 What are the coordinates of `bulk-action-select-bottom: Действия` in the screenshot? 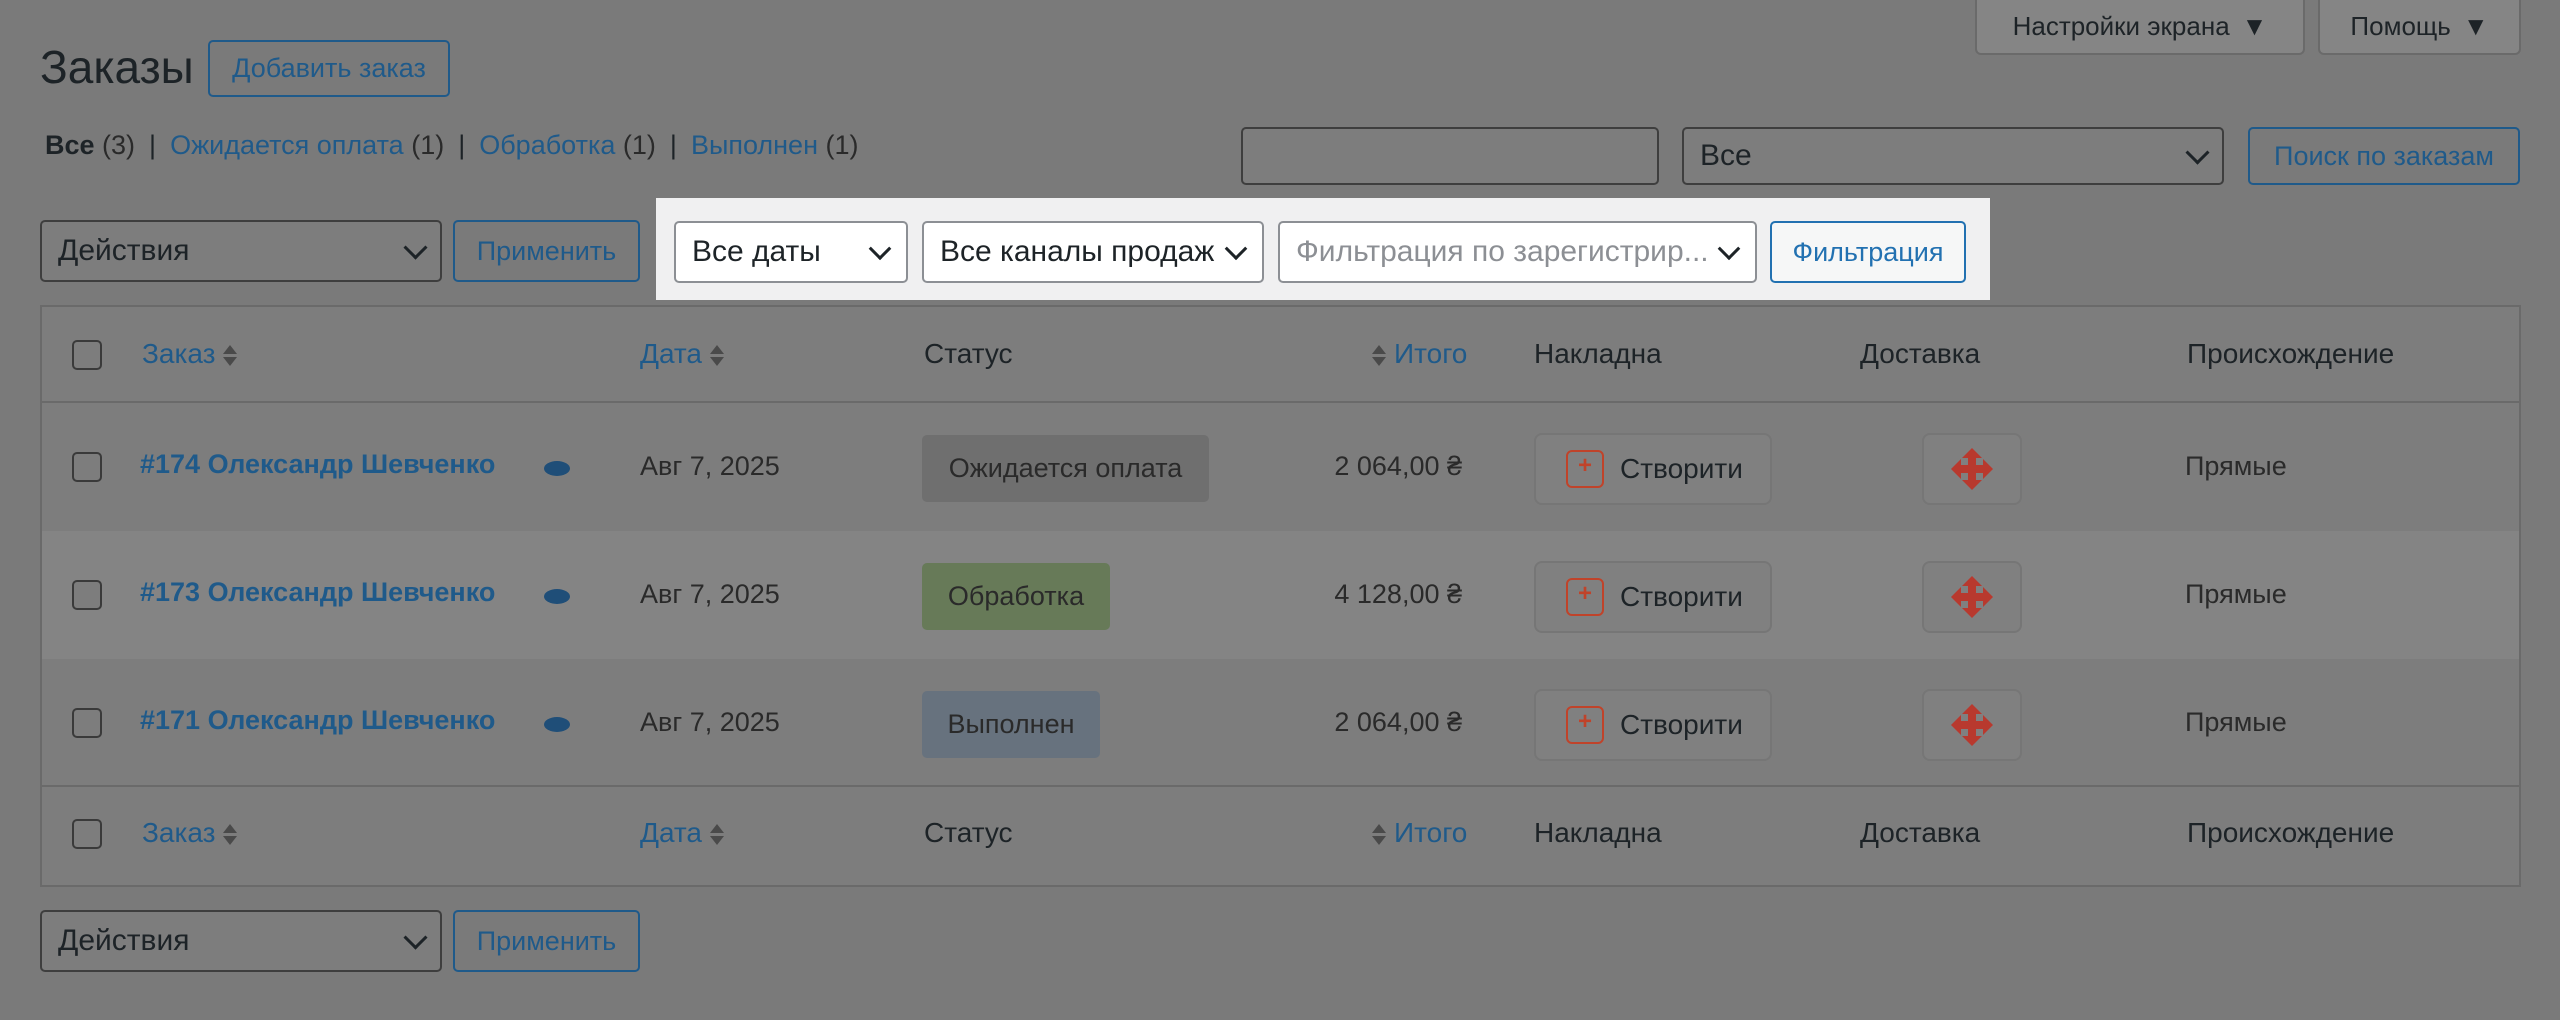 It's located at (241, 941).